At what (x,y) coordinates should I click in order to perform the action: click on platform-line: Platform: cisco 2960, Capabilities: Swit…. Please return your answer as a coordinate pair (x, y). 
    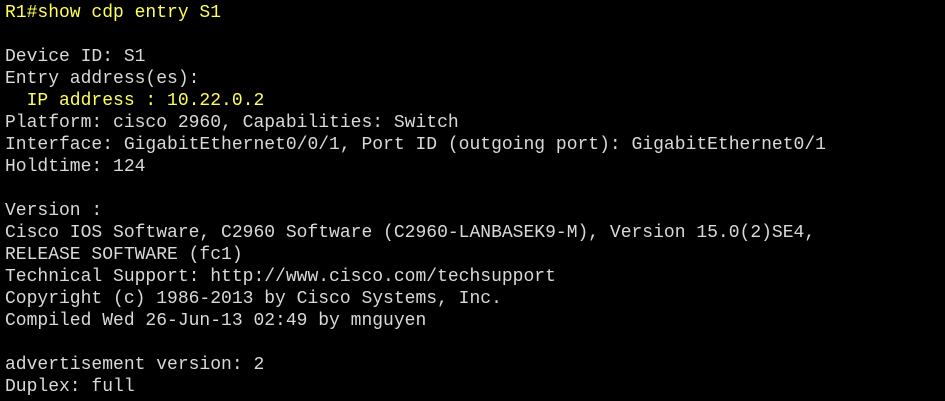
    Looking at the image, I should click on (232, 123).